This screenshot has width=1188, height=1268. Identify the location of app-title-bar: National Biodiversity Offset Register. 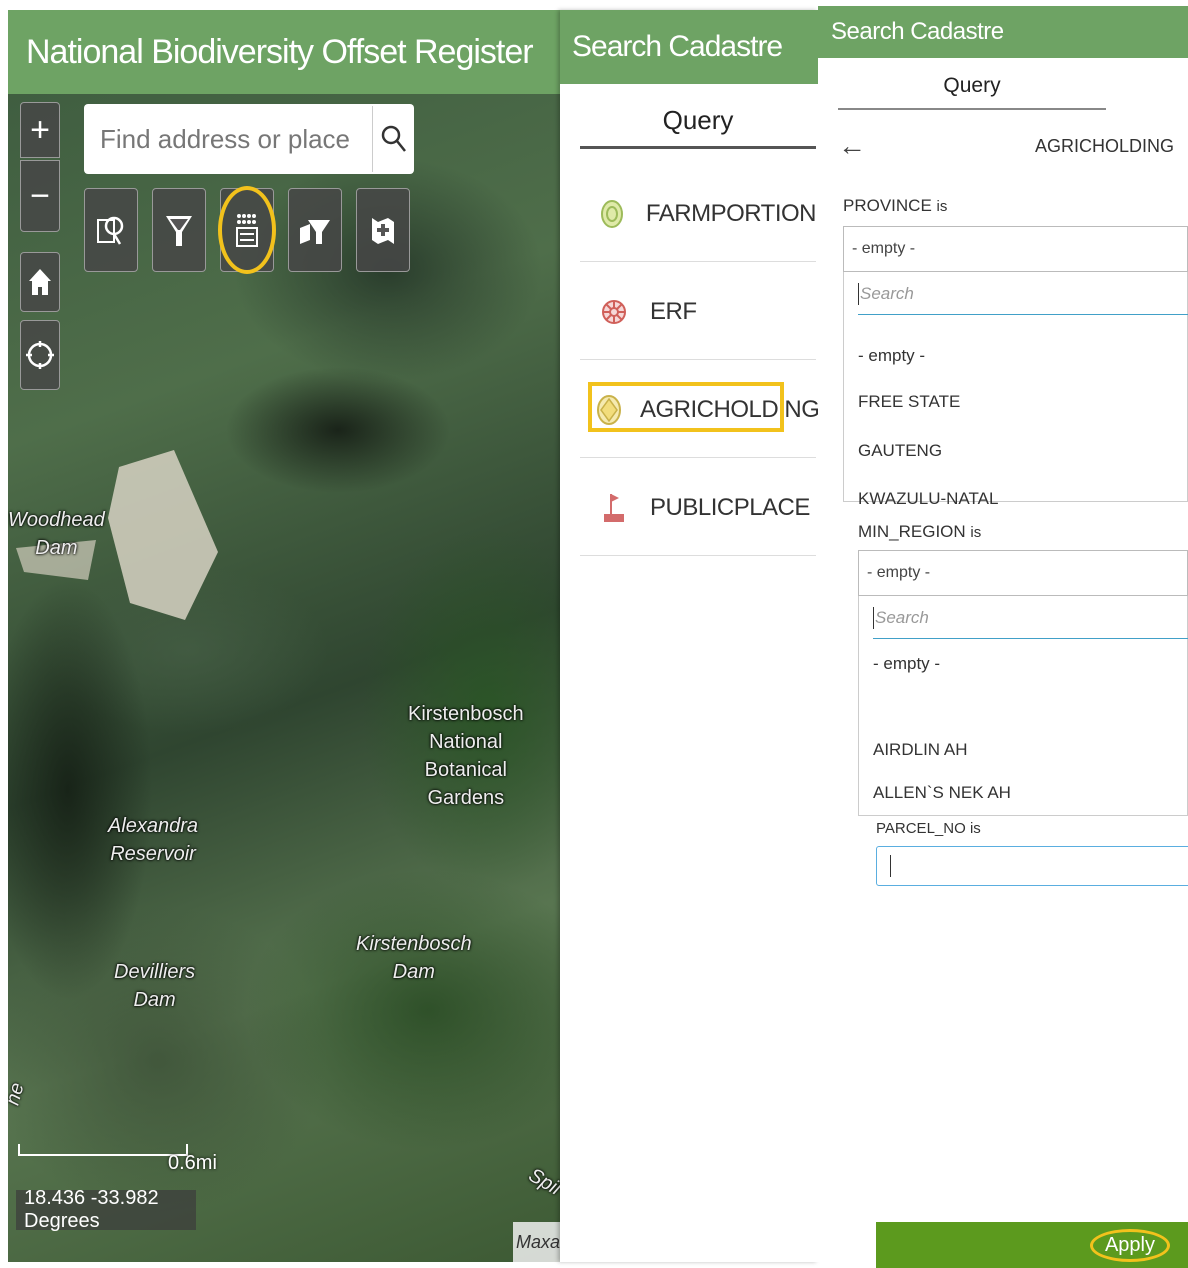
(284, 52).